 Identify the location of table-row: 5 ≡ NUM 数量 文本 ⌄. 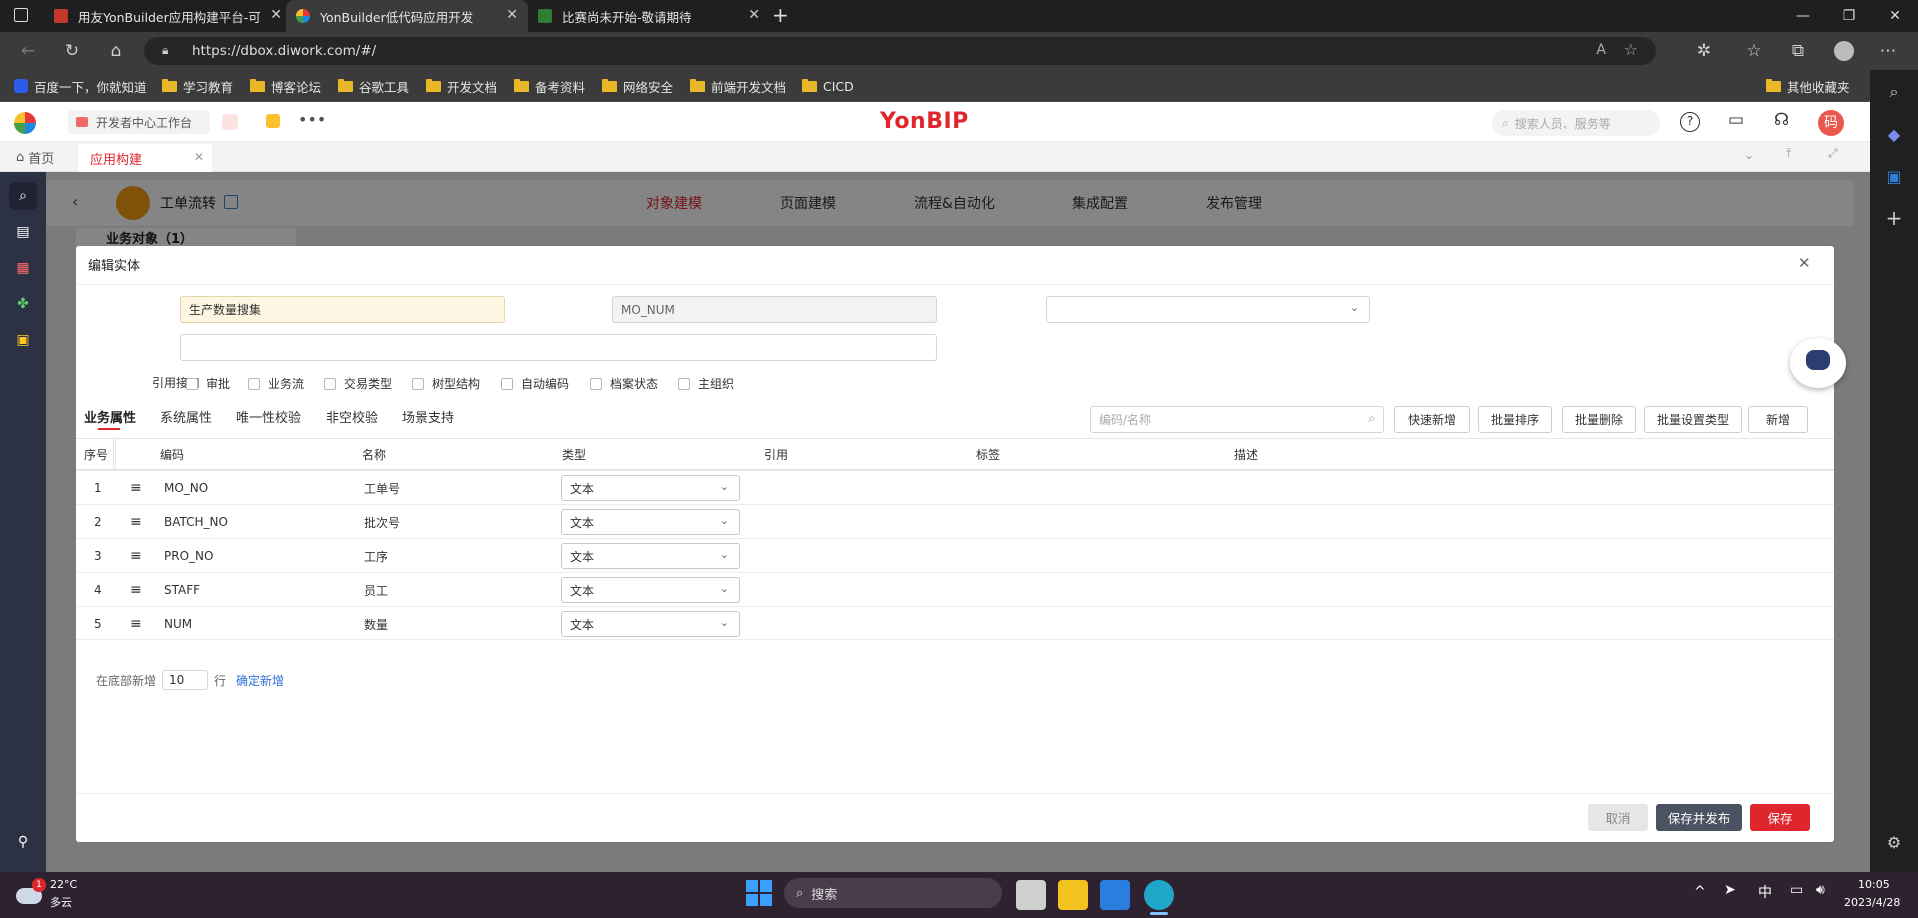
(955, 623).